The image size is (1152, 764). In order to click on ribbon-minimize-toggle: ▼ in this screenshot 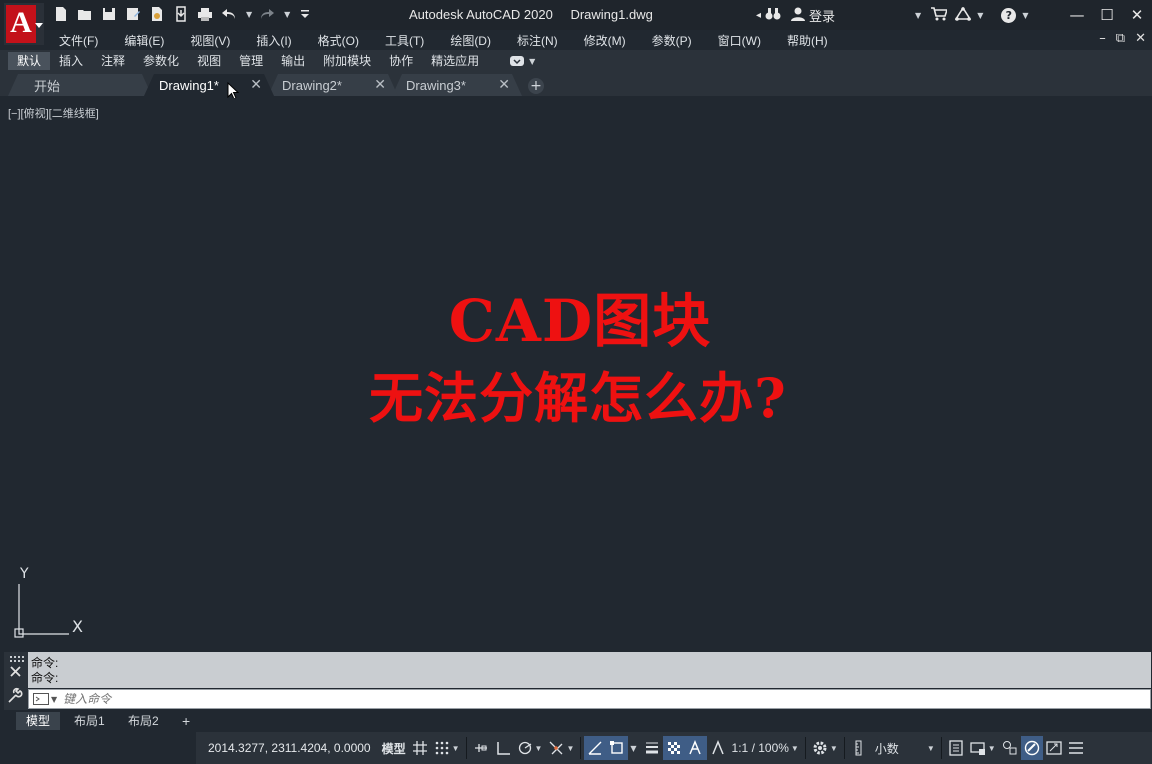, I will do `click(522, 61)`.